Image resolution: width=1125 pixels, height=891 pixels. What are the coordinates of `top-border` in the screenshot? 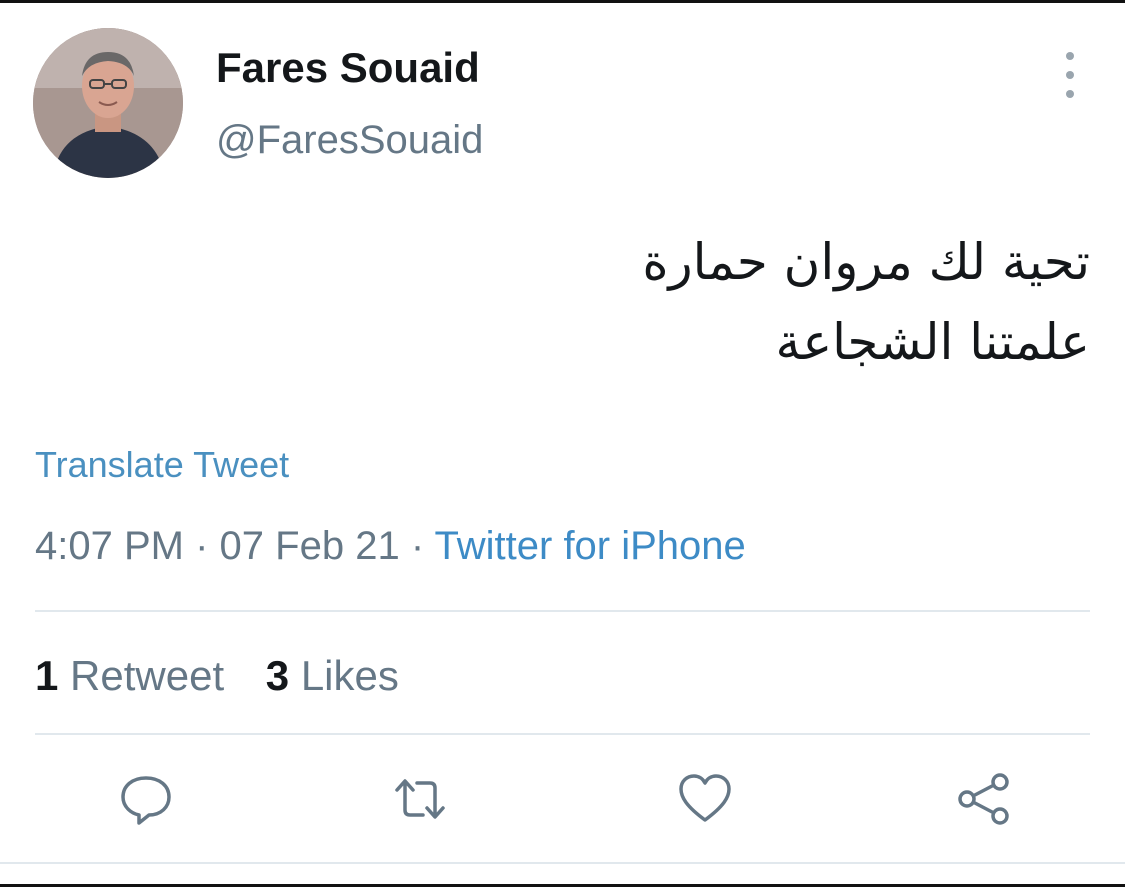 It's located at (562, 1).